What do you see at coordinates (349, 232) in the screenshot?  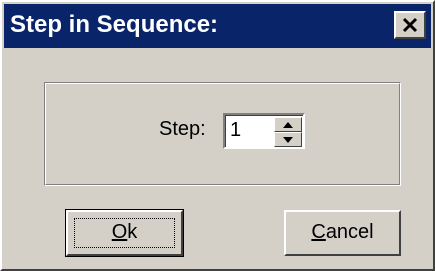 I see `cancel-label-rest: ancel` at bounding box center [349, 232].